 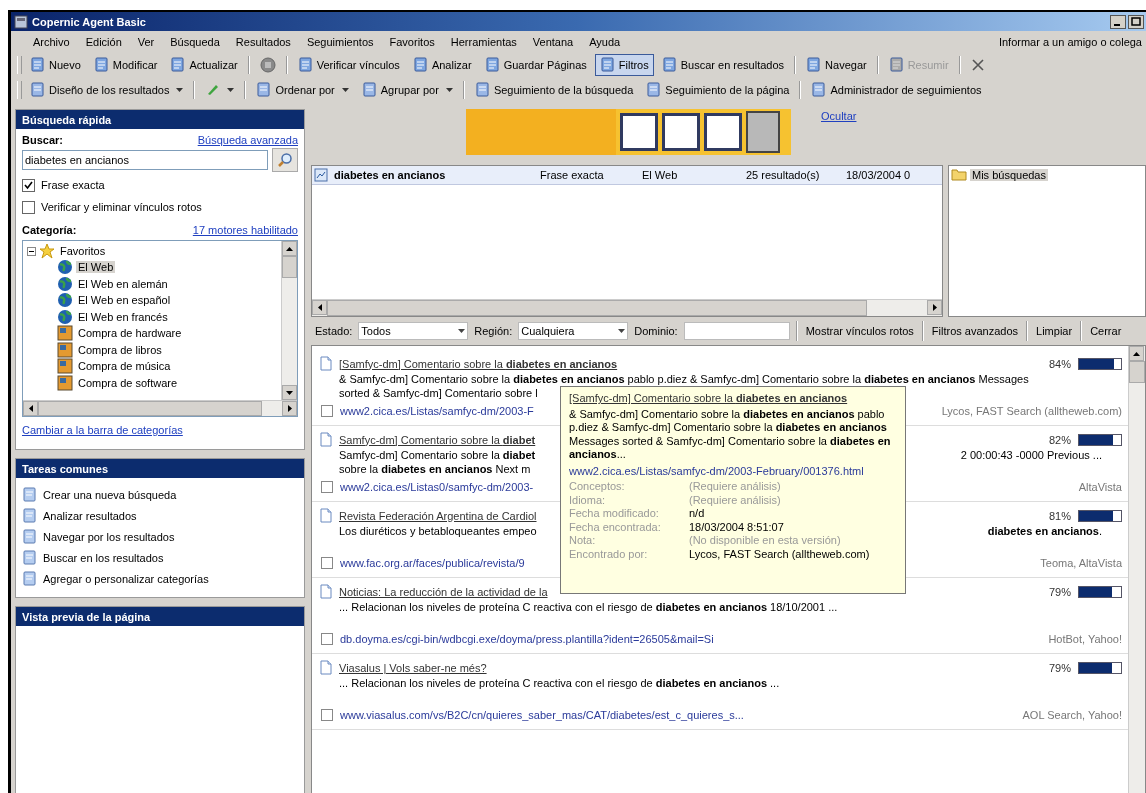 I want to click on toolbar-button: Seguimiento de la página, so click(x=718, y=89).